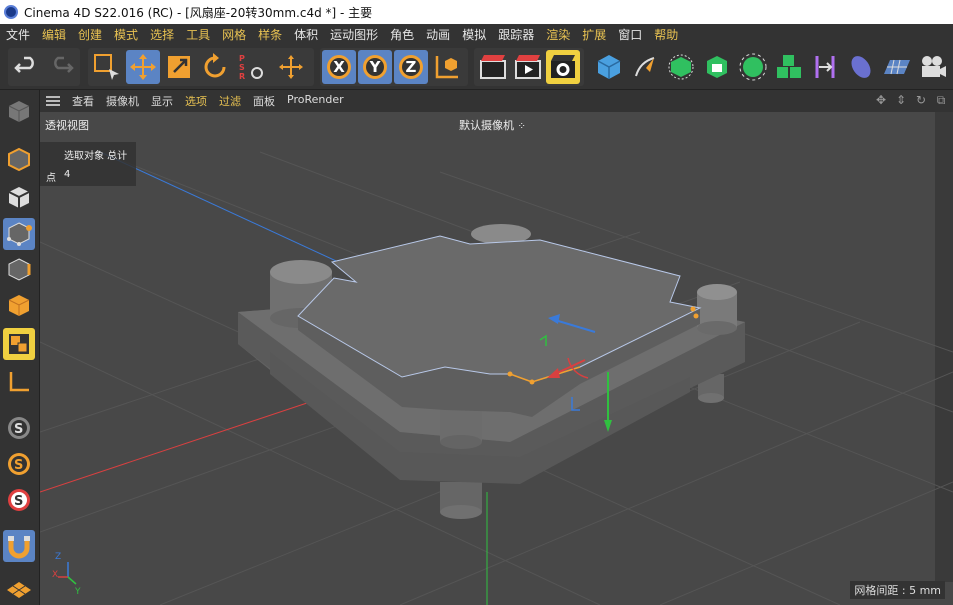  I want to click on menu-item: 运动图形, so click(354, 34).